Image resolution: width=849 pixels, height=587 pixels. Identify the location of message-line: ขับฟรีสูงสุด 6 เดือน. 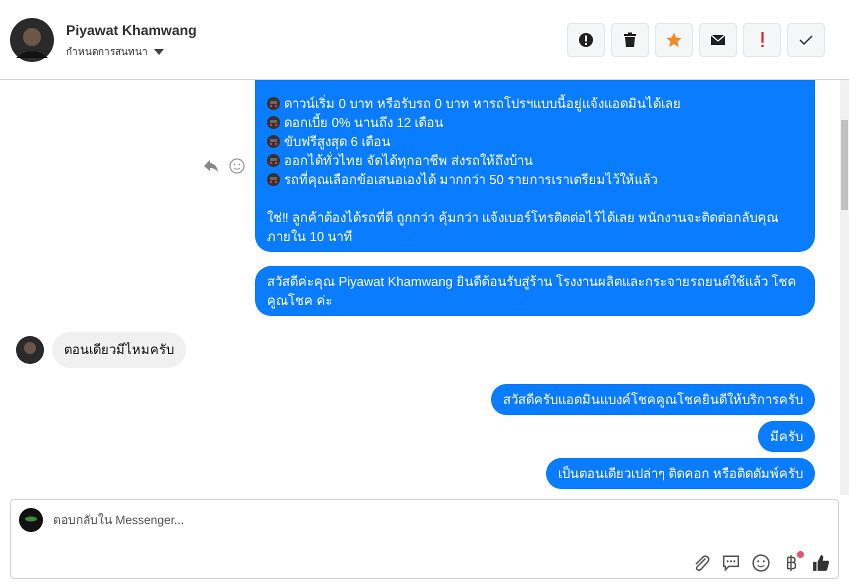
(337, 142).